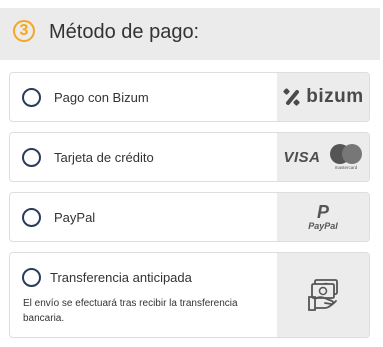  I want to click on bank-transfer-icon, so click(323, 295).